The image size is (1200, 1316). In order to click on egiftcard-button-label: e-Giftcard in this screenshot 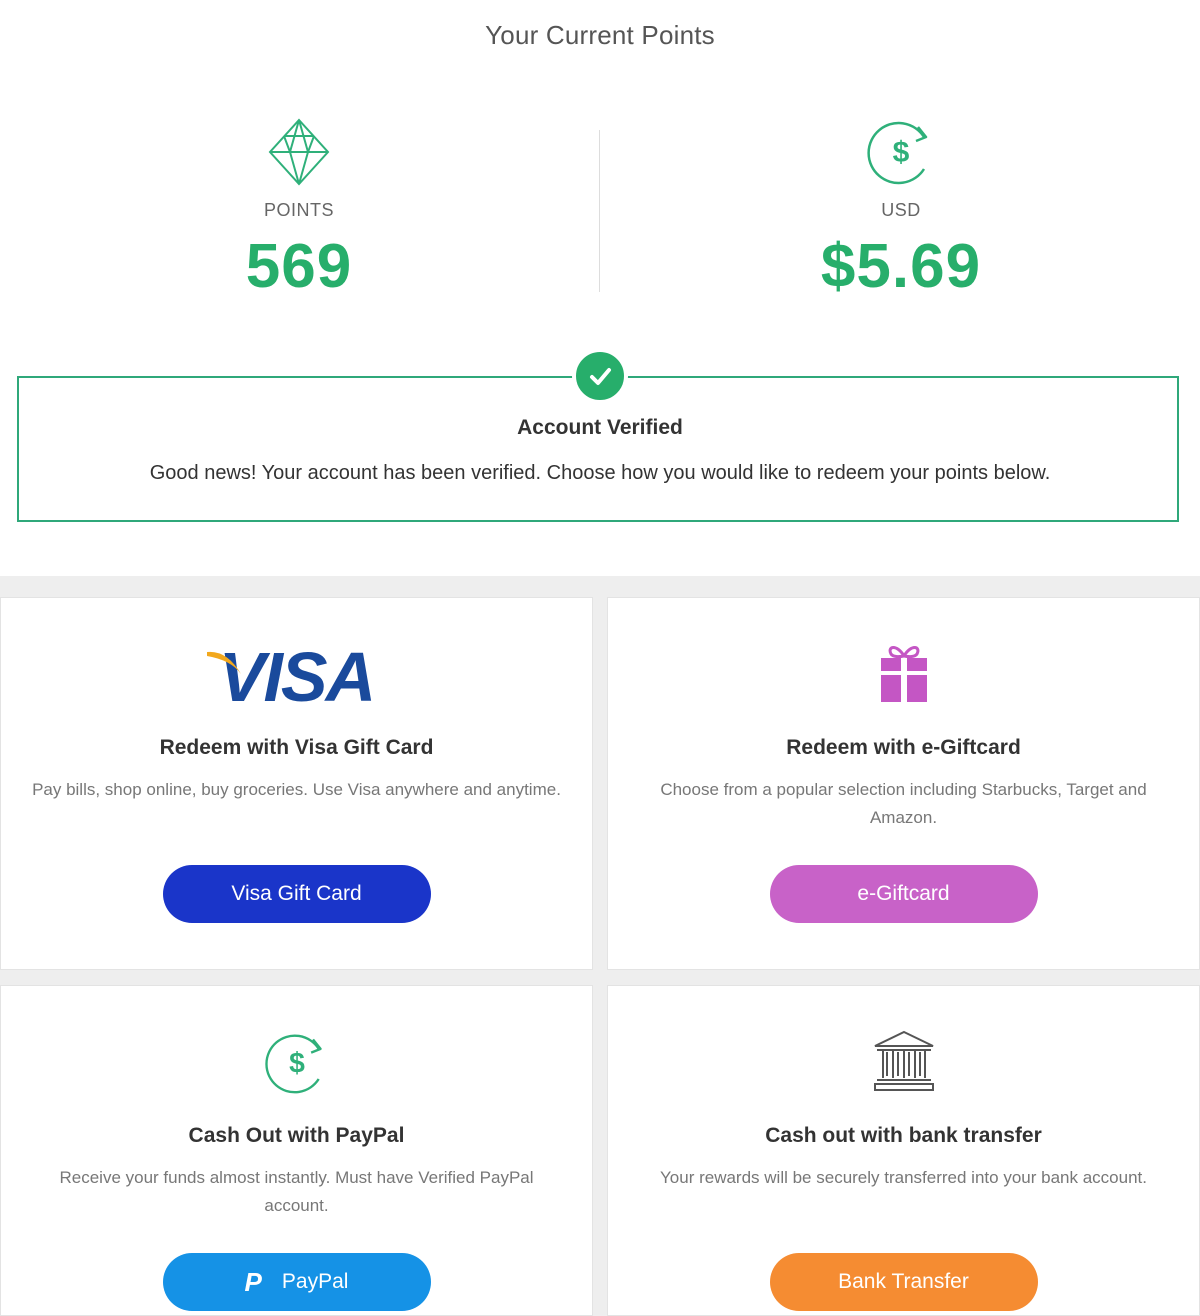, I will do `click(903, 893)`.